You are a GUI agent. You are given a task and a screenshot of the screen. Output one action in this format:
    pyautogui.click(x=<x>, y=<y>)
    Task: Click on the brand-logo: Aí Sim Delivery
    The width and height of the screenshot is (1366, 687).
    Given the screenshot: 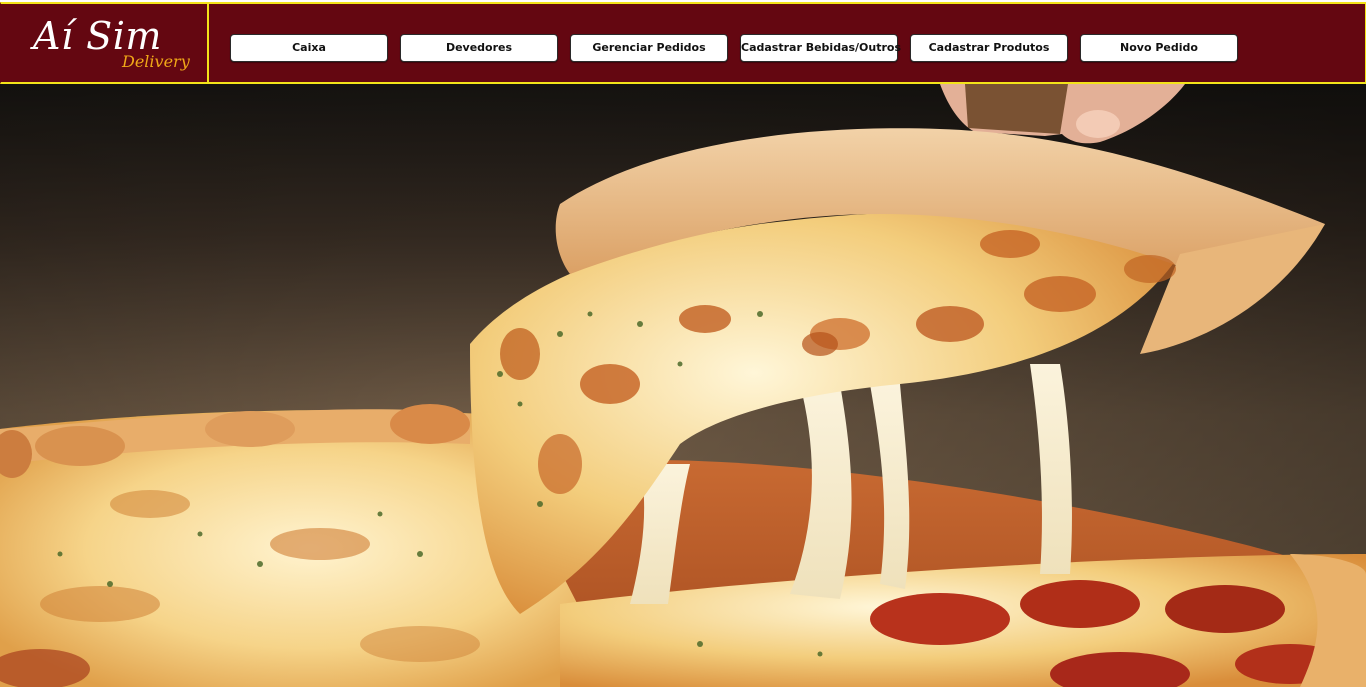 What is the action you would take?
    pyautogui.click(x=105, y=43)
    